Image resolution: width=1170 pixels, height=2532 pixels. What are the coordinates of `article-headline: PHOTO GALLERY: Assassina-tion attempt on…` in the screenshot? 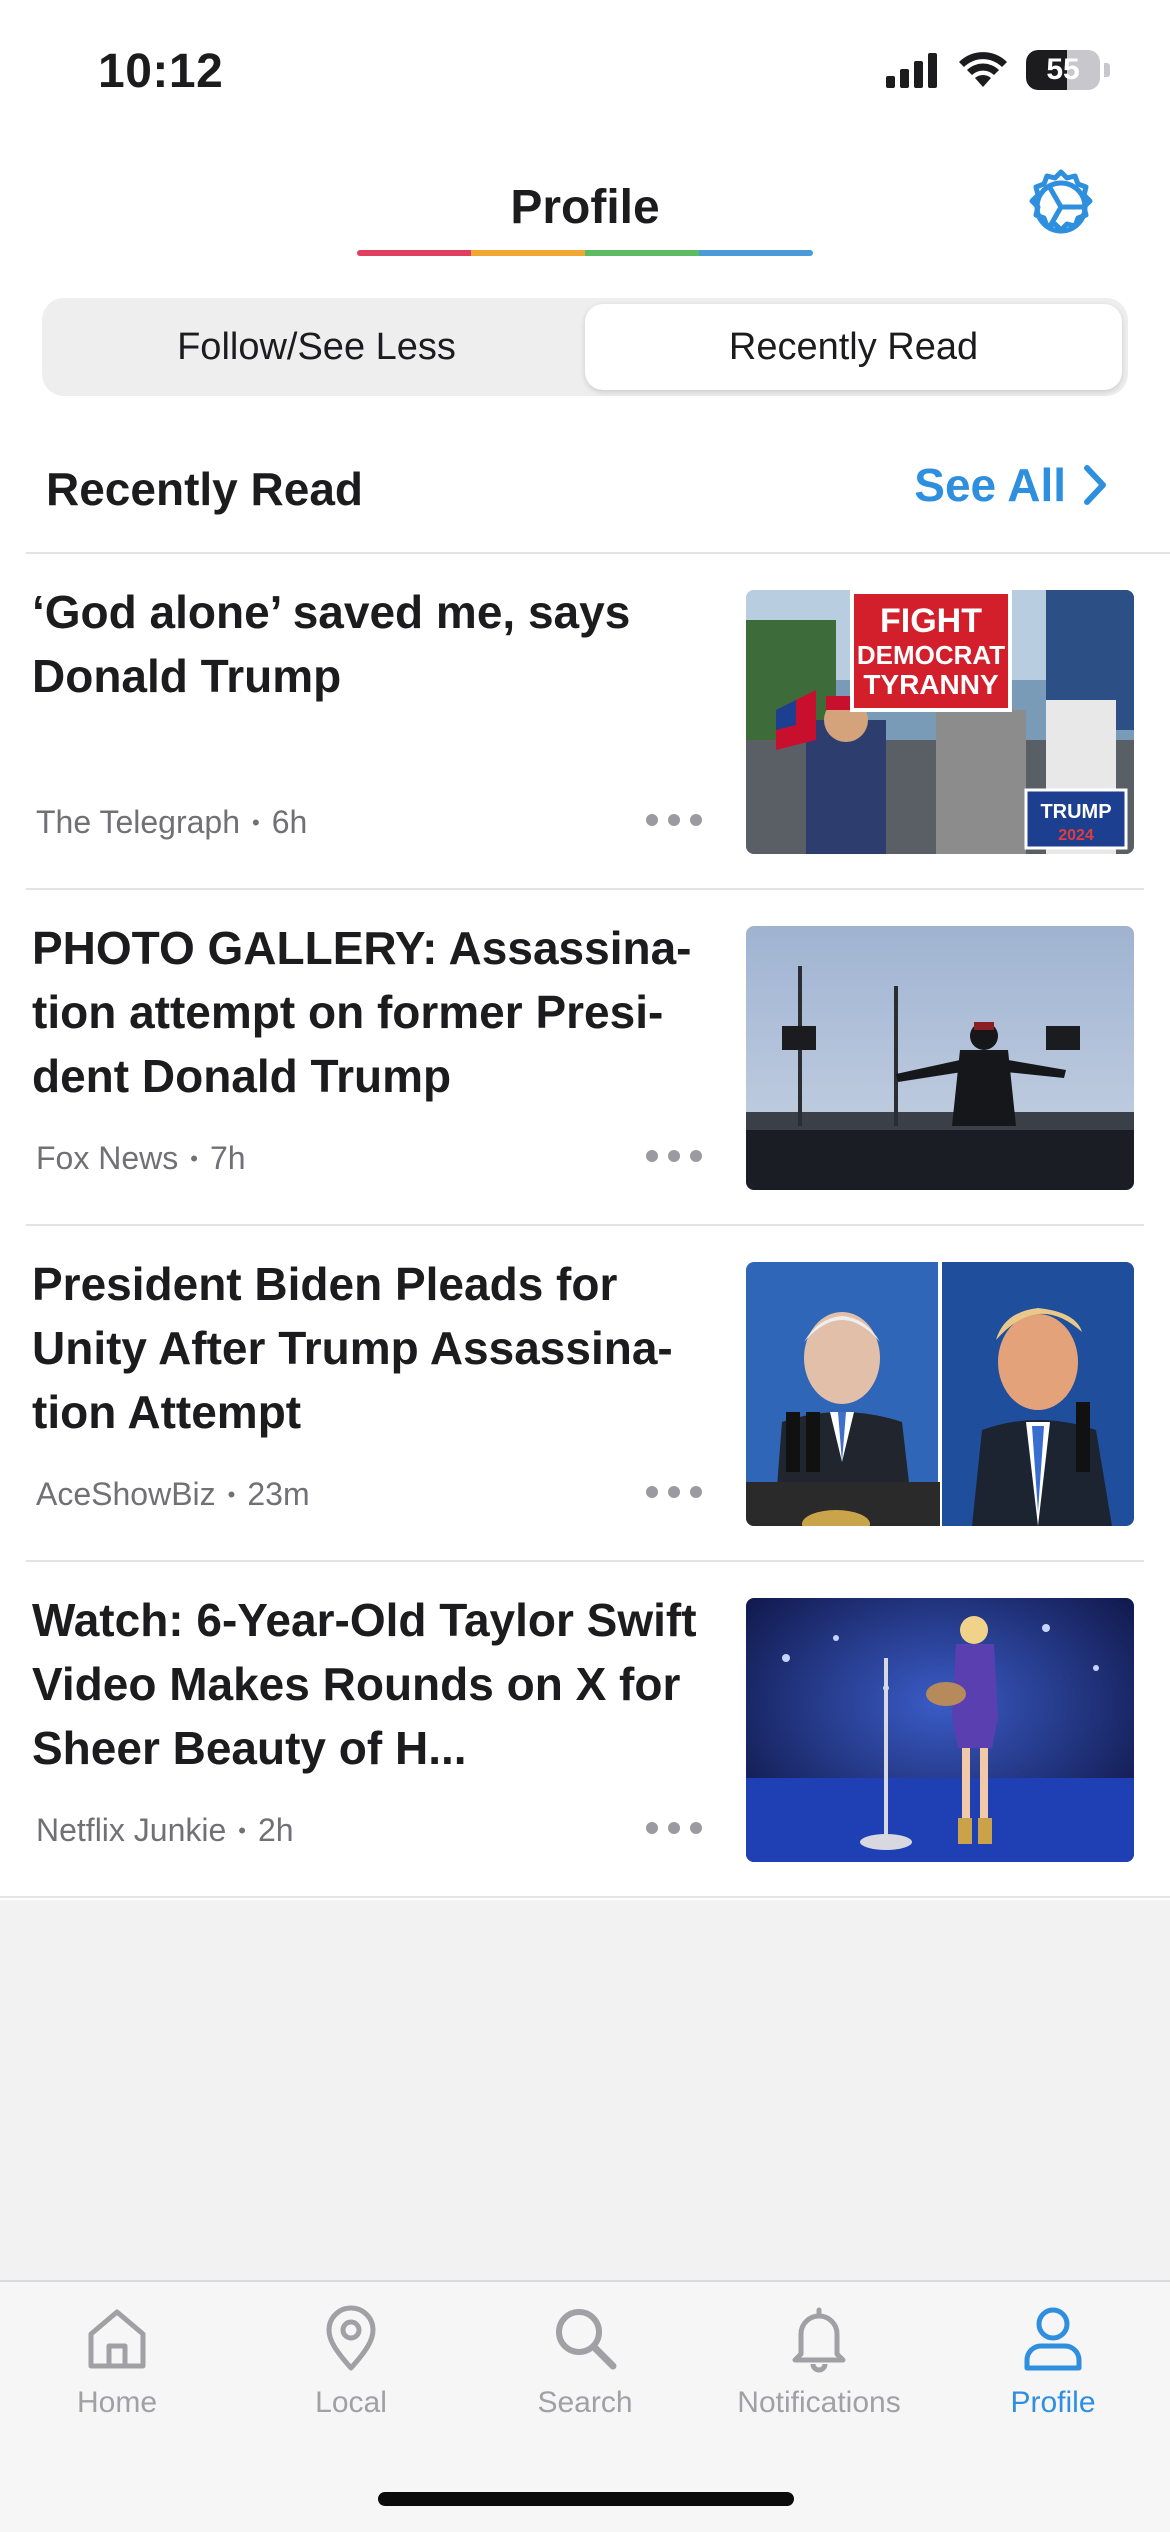 It's located at (372, 1012).